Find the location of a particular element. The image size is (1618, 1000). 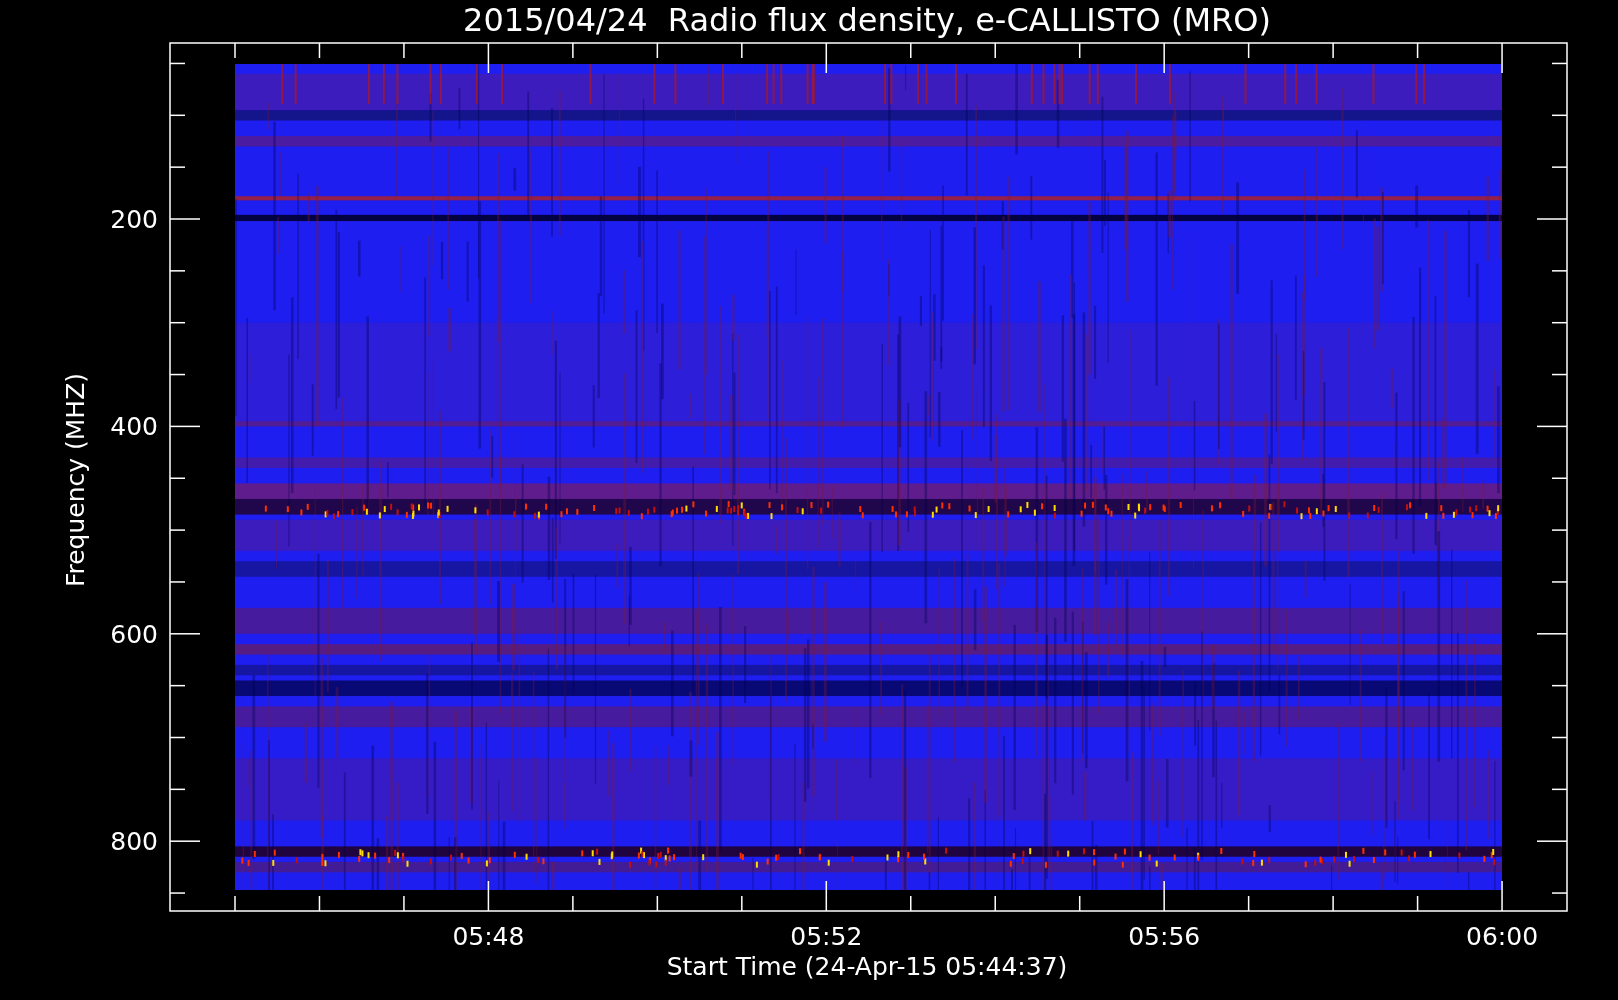

y-tick-label: 600 is located at coordinates (134, 634).